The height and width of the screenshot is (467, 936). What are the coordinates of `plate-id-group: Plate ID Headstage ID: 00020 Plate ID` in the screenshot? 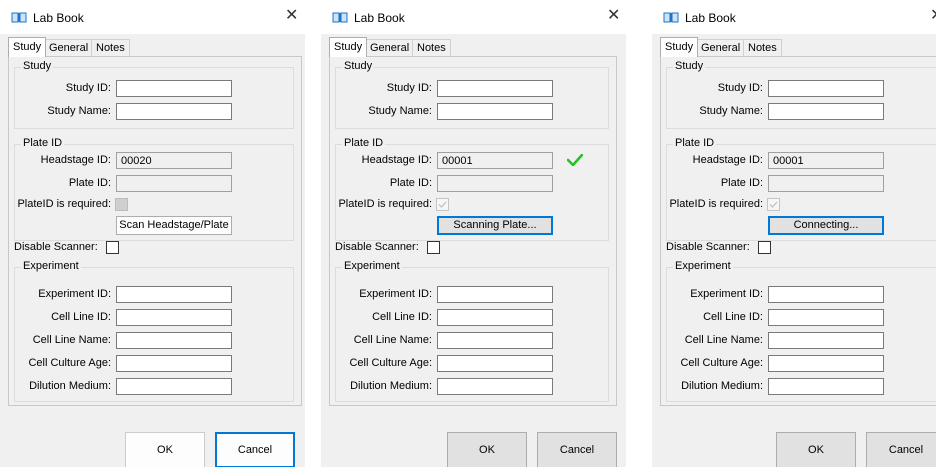 It's located at (154, 189).